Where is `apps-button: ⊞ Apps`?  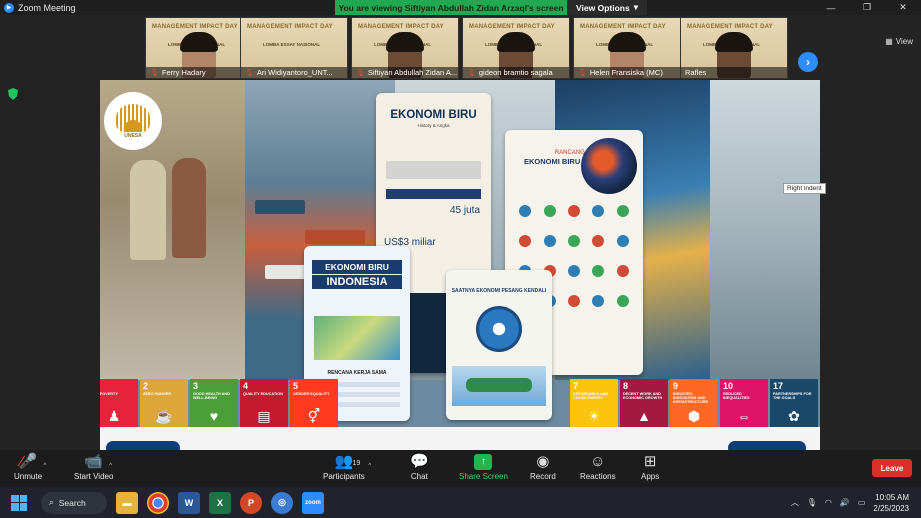 apps-button: ⊞ Apps is located at coordinates (650, 466).